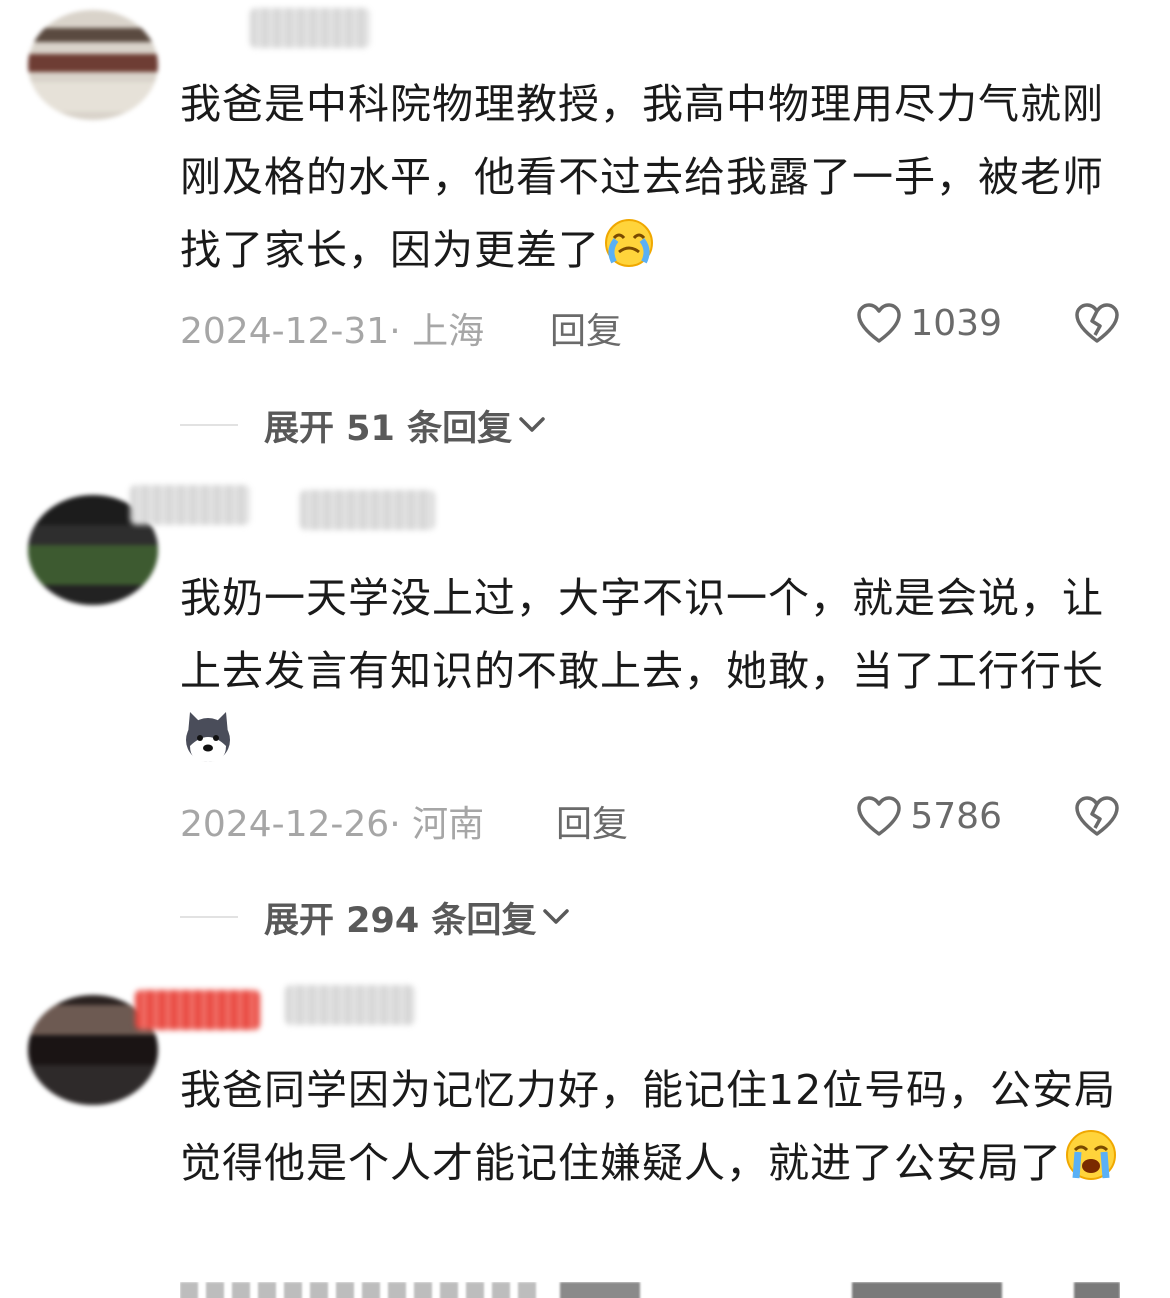 The image size is (1170, 1298). What do you see at coordinates (650, 1290) in the screenshot?
I see `comment-meta-partial` at bounding box center [650, 1290].